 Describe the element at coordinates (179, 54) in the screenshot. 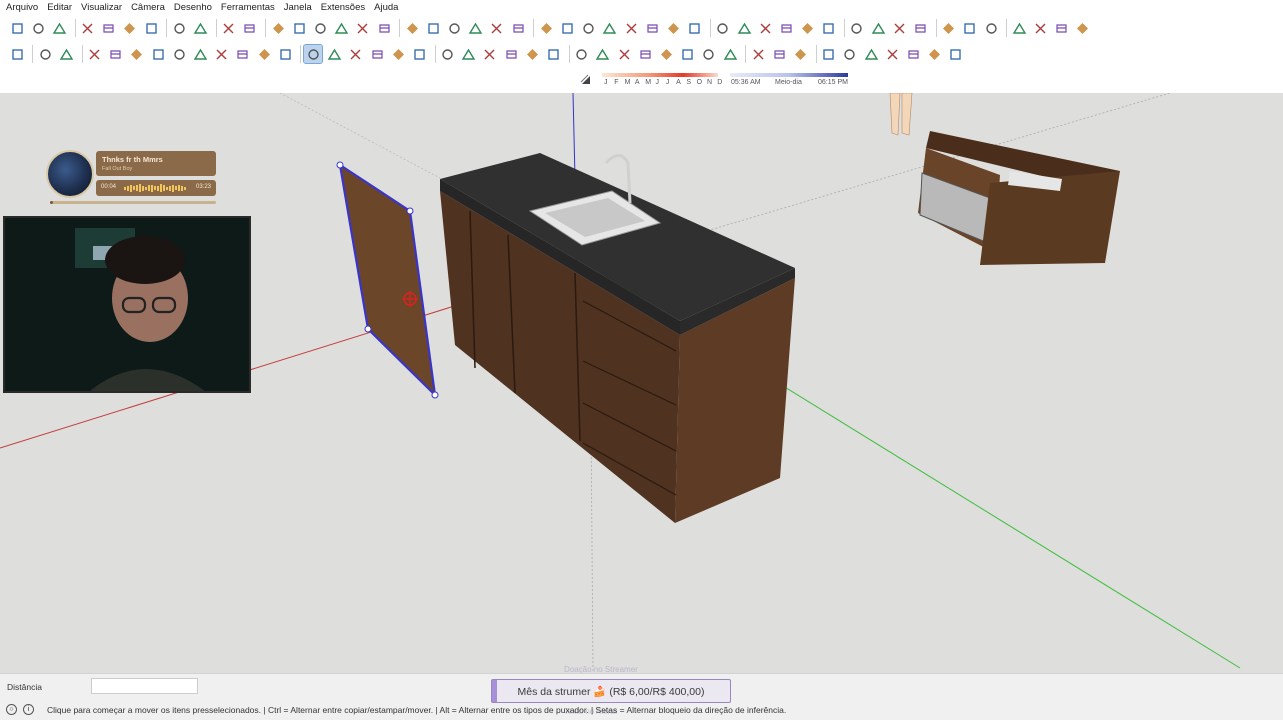

I see `circle-icon` at that location.